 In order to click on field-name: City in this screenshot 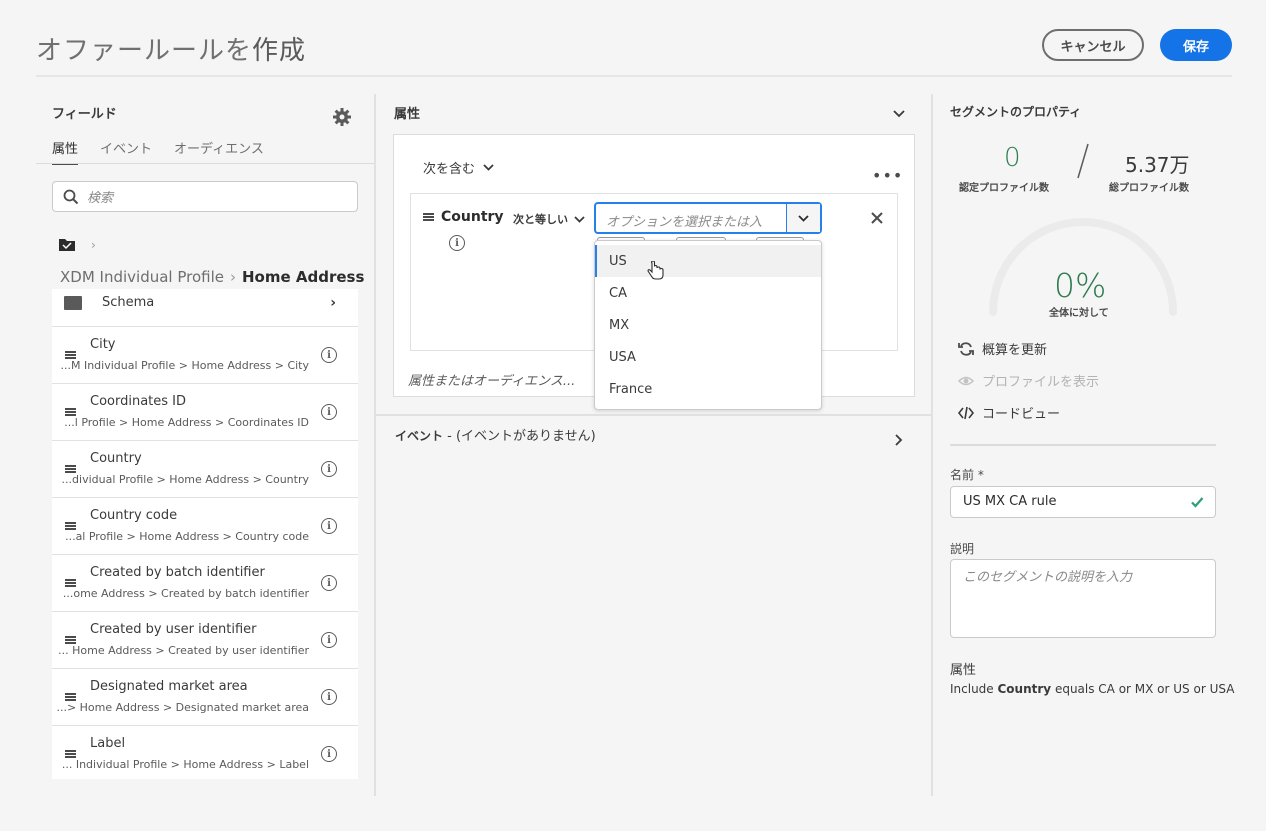, I will do `click(103, 344)`.